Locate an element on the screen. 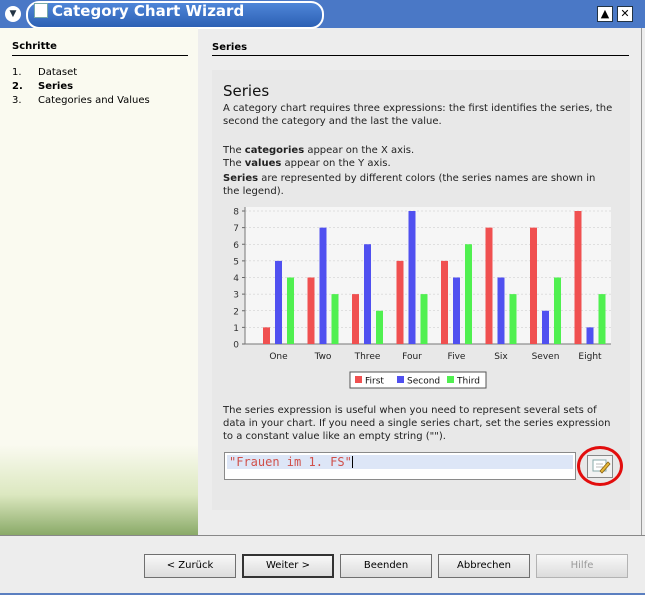  steps-heading: Schritte is located at coordinates (34, 46).